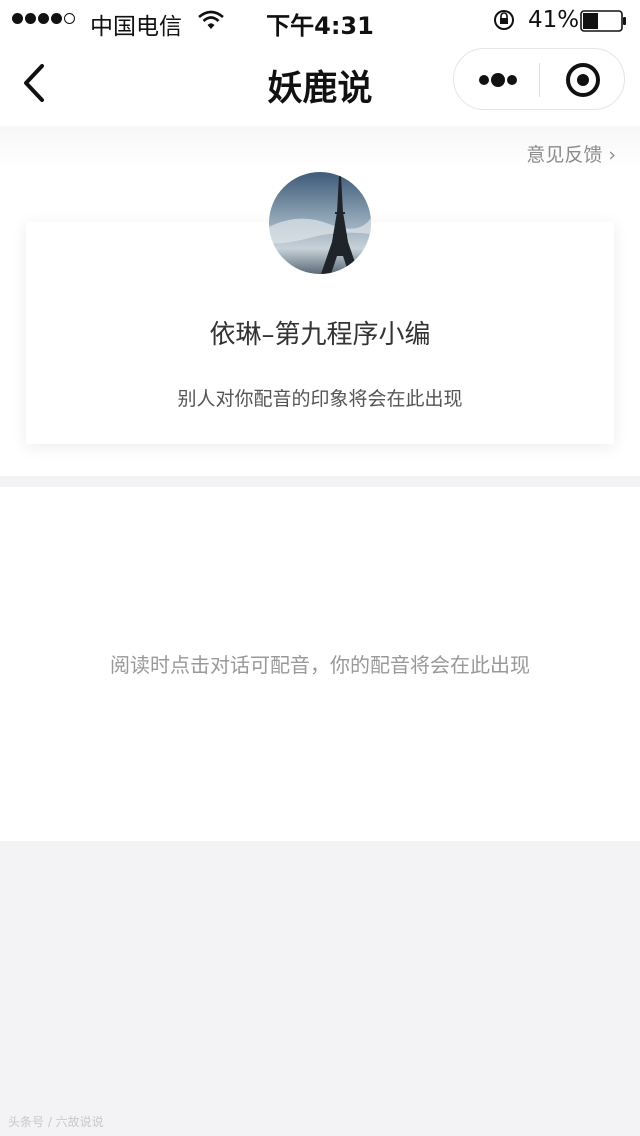 The image size is (640, 1136). What do you see at coordinates (320, 335) in the screenshot?
I see `profile-name: 依琳–第九程序小编` at bounding box center [320, 335].